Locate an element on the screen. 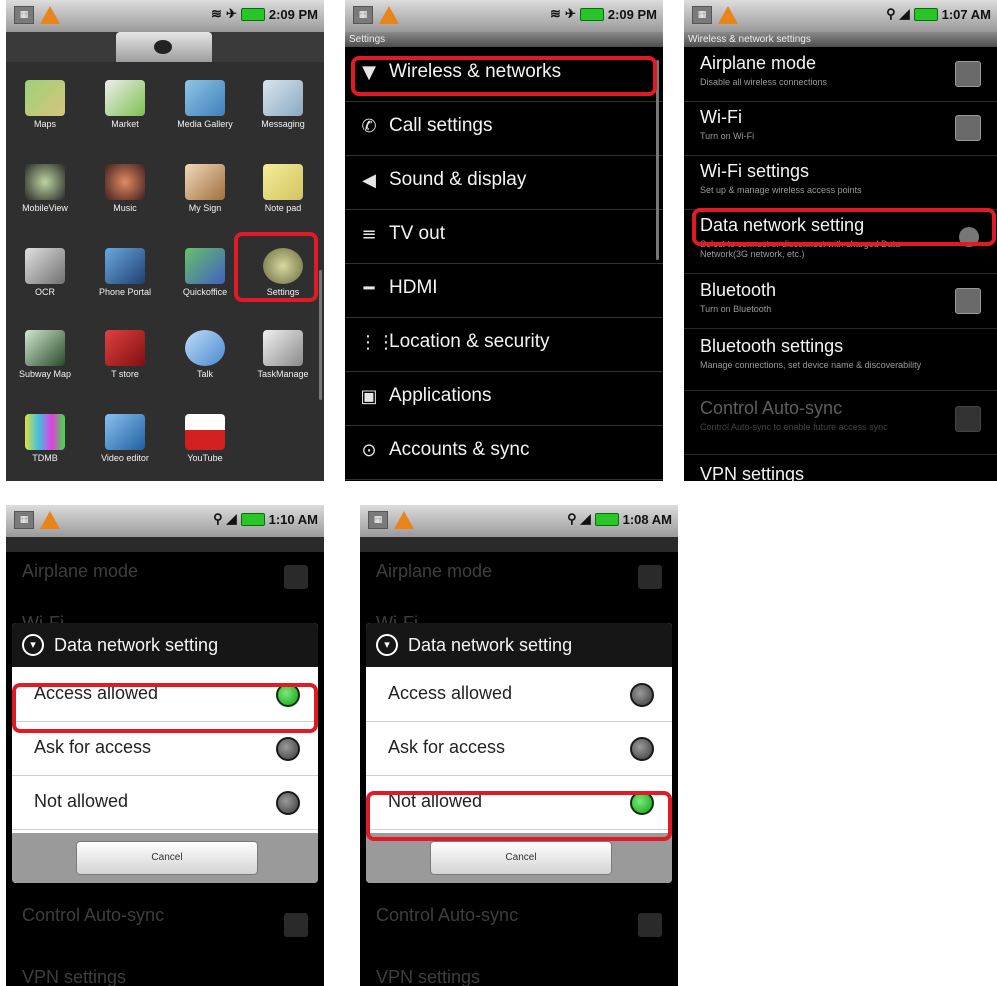  status-bar: ▦ ≋ ✈ 2:09 PM is located at coordinates (165, 16).